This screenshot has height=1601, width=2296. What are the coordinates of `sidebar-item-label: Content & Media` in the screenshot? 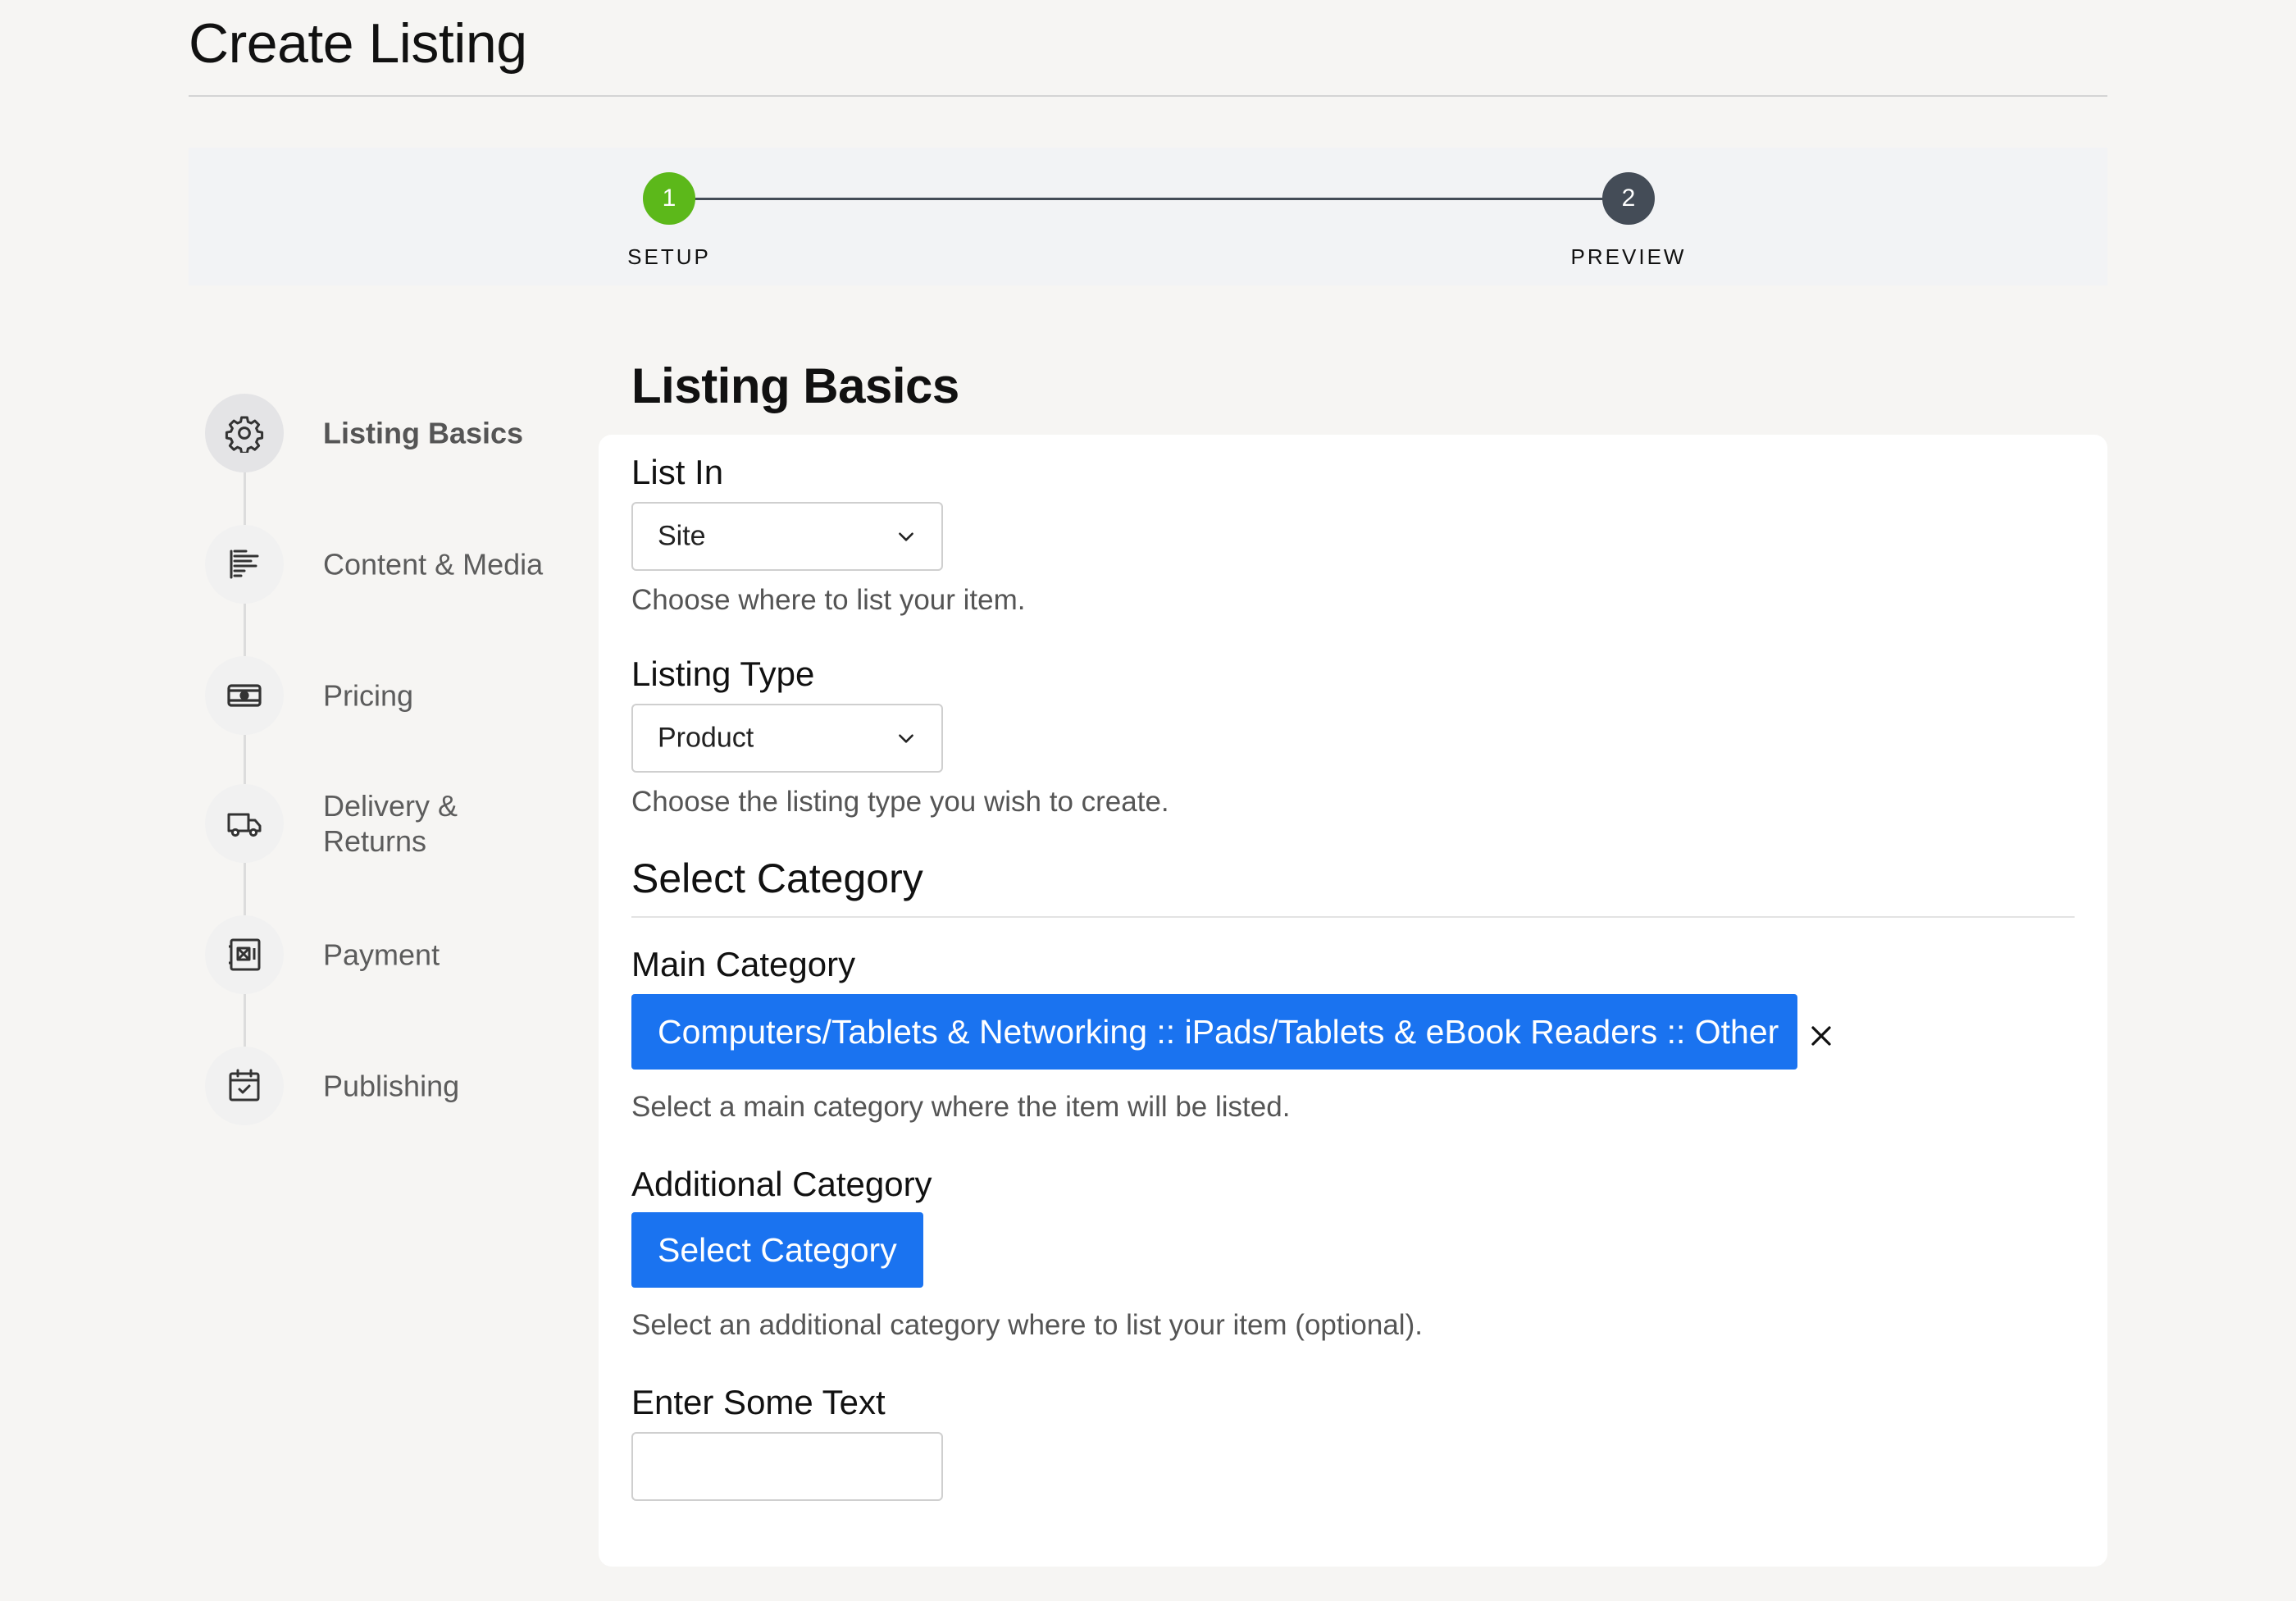 It's located at (433, 564).